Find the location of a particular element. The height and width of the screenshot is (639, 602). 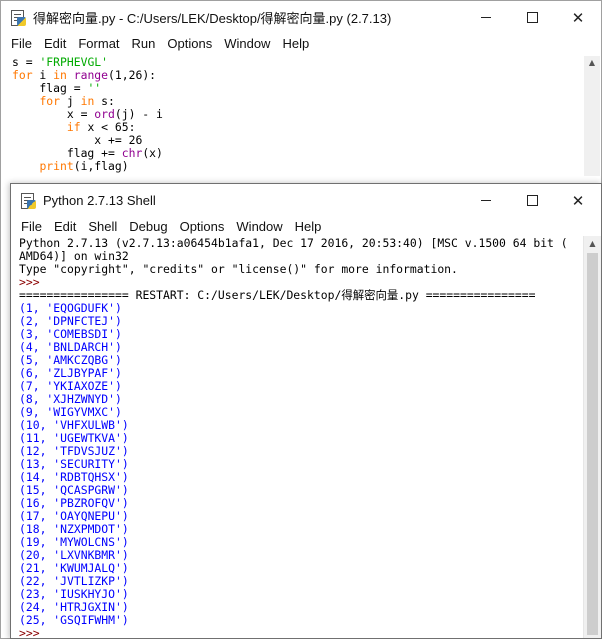

shell-titlebar: Python 2.7.13 Shell ✕ is located at coordinates (306, 200).